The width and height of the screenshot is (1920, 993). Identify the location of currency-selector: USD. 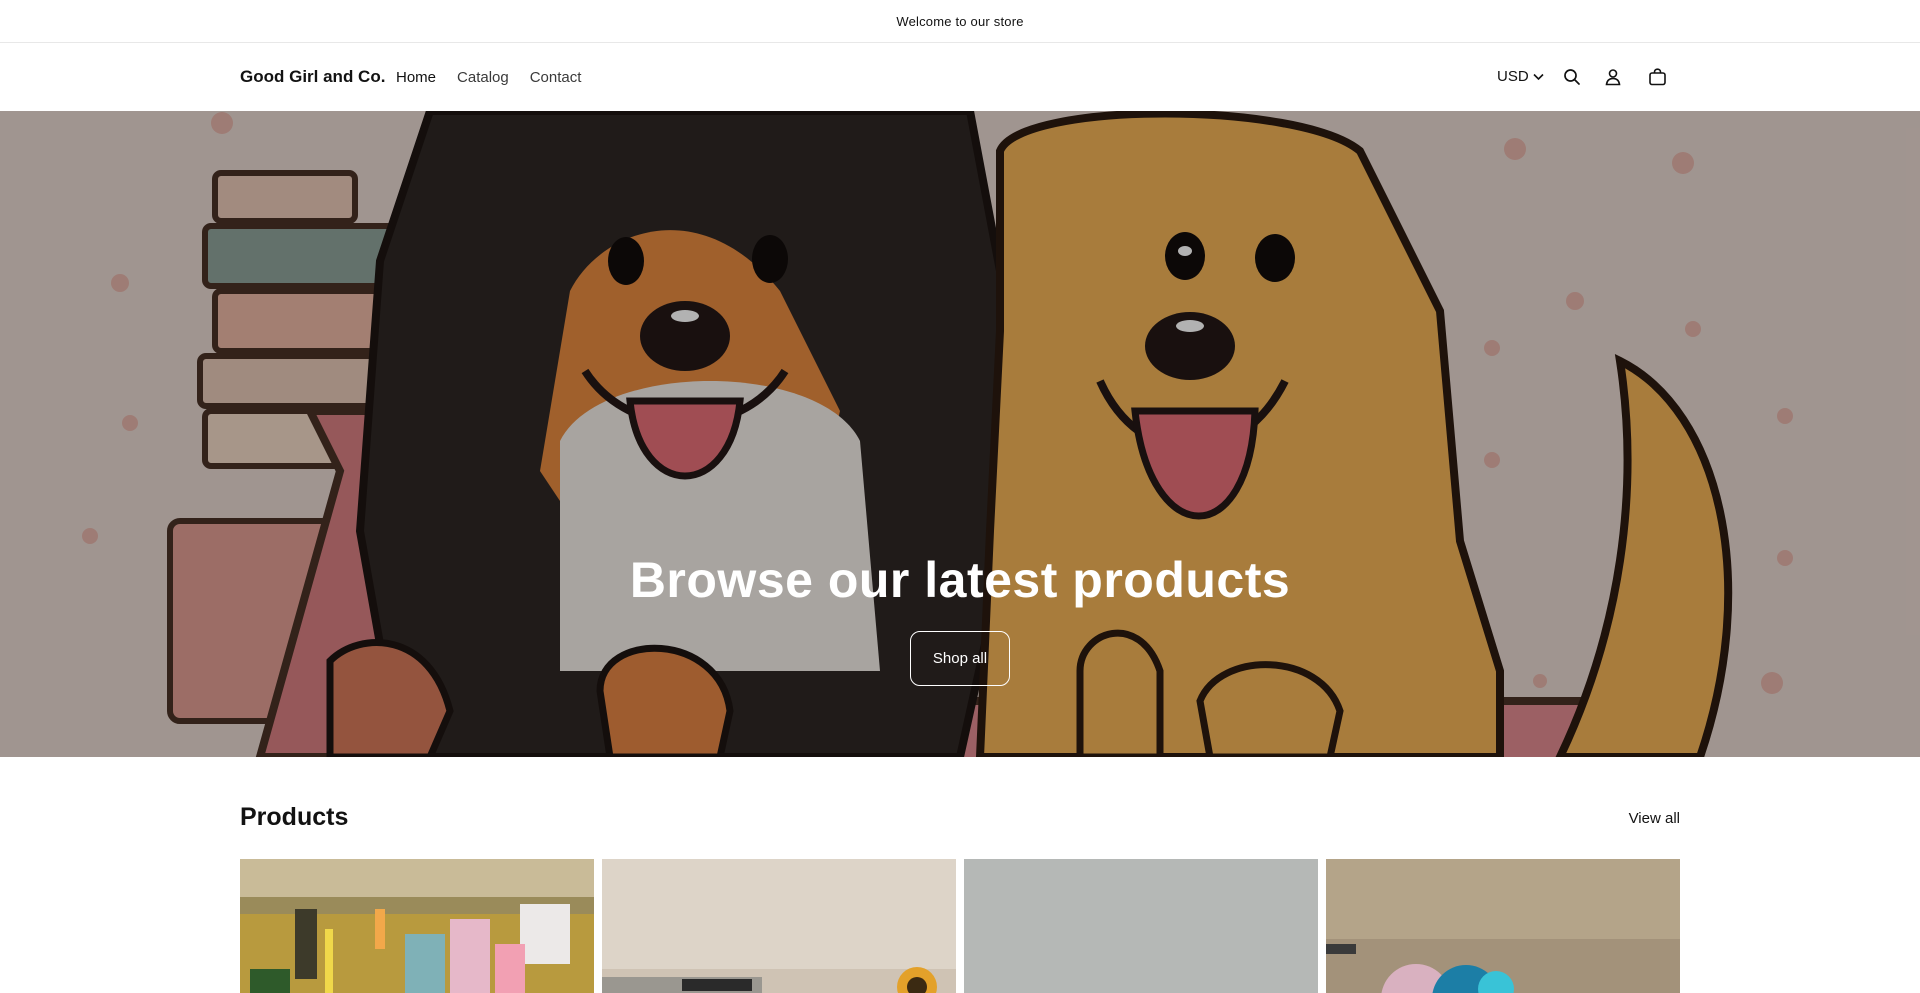
(1520, 76).